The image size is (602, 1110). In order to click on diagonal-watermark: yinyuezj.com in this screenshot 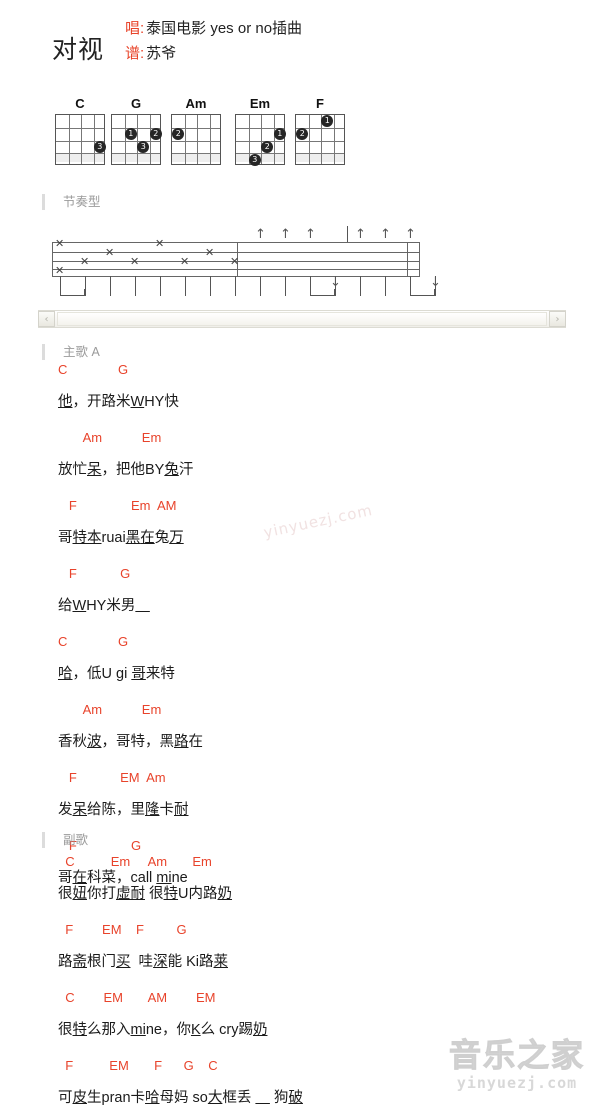, I will do `click(318, 521)`.